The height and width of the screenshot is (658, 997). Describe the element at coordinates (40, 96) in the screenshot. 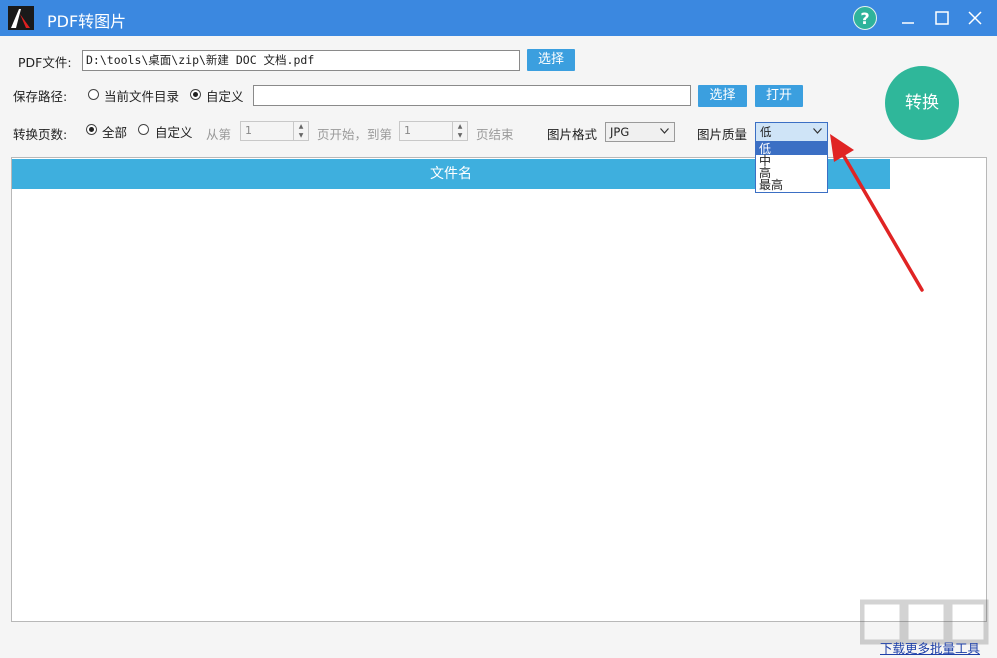

I see `save-path-label: 保存路径:` at that location.